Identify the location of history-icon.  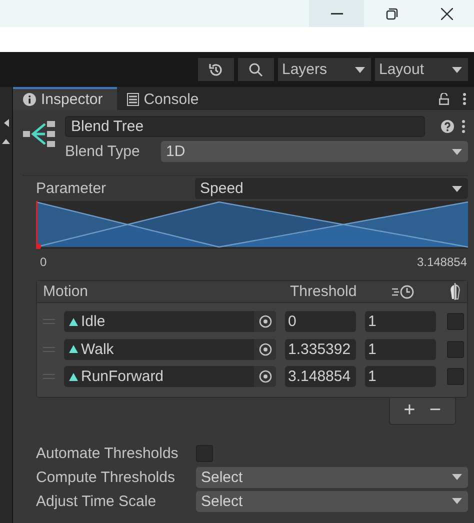
(216, 70).